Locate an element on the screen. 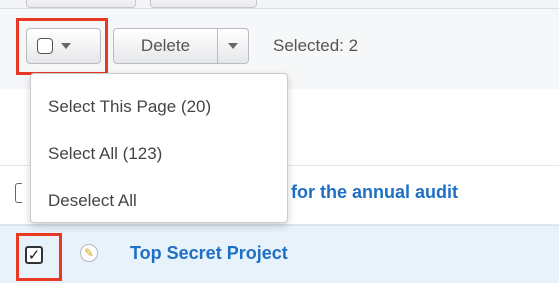 The height and width of the screenshot is (283, 559). pencil-icon: ✎ is located at coordinates (89, 253).